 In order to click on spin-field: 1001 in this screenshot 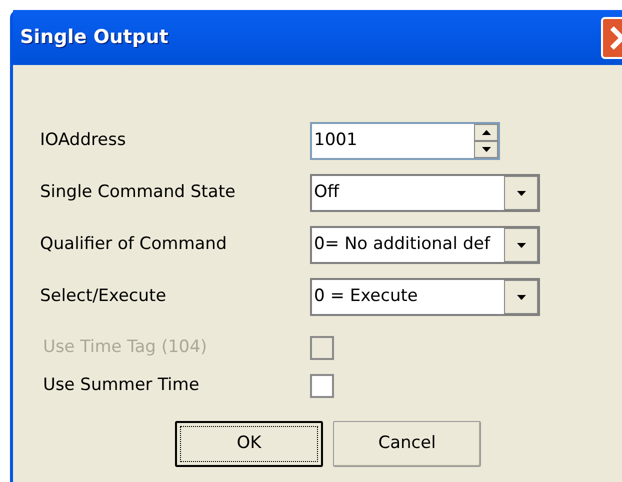, I will do `click(405, 141)`.